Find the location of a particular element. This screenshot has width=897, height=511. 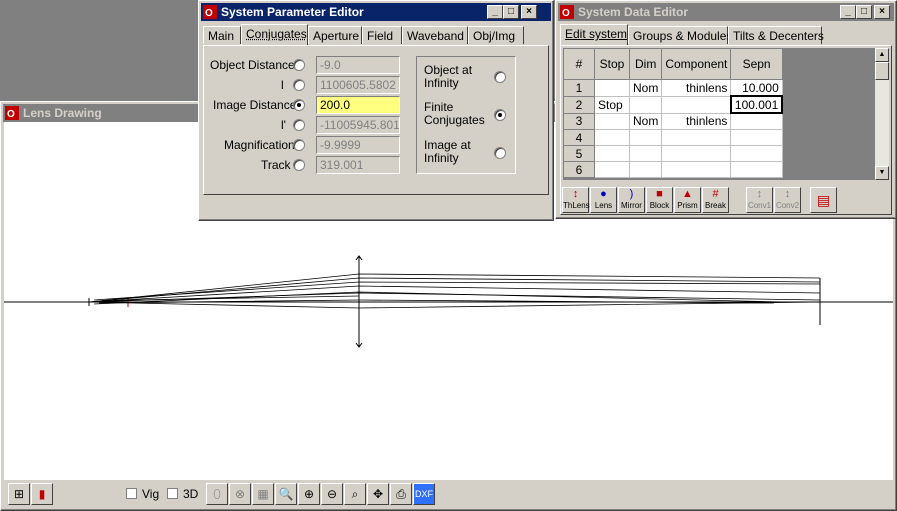

convert-button-2: ↕ Conv2 is located at coordinates (787, 200).